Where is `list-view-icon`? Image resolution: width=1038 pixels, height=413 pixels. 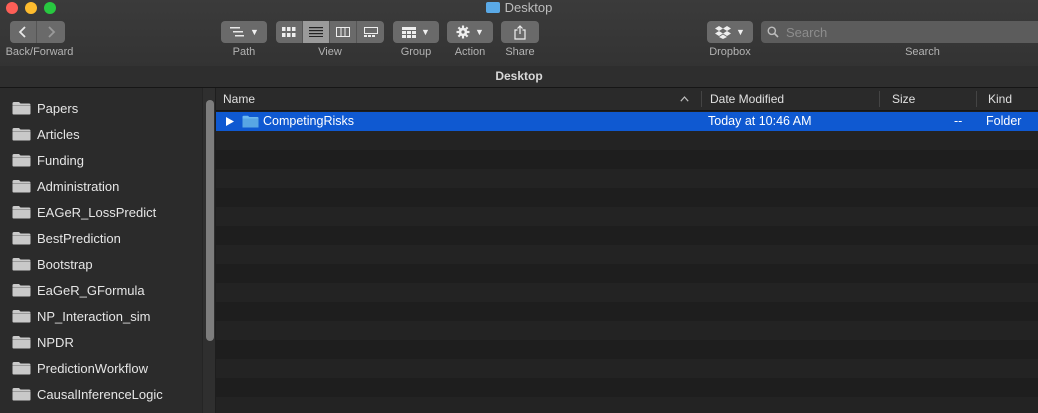
list-view-icon is located at coordinates (316, 32).